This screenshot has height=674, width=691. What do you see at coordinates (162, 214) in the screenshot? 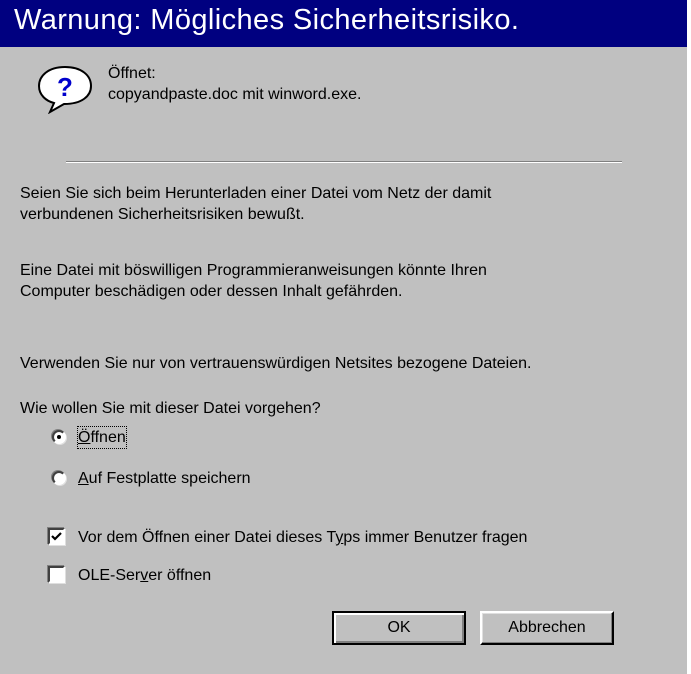
I see `warning-para1-line2: verbundenen Sicherheitsrisiken bewußt.` at bounding box center [162, 214].